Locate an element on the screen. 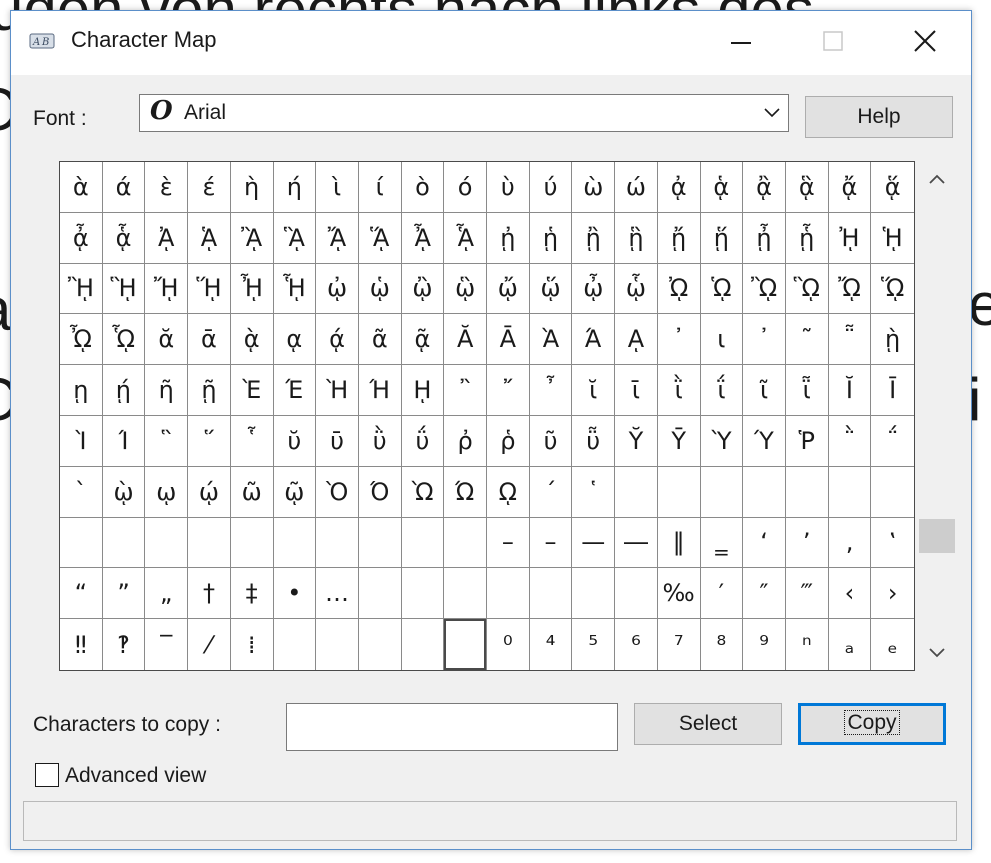  character-cell: ῄ is located at coordinates (124, 390).